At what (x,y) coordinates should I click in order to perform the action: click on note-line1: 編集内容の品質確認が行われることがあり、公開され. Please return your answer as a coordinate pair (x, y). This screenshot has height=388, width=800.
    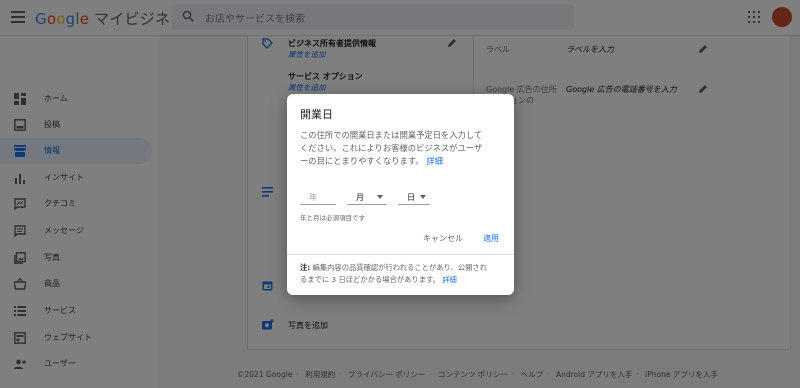
    Looking at the image, I should click on (400, 267).